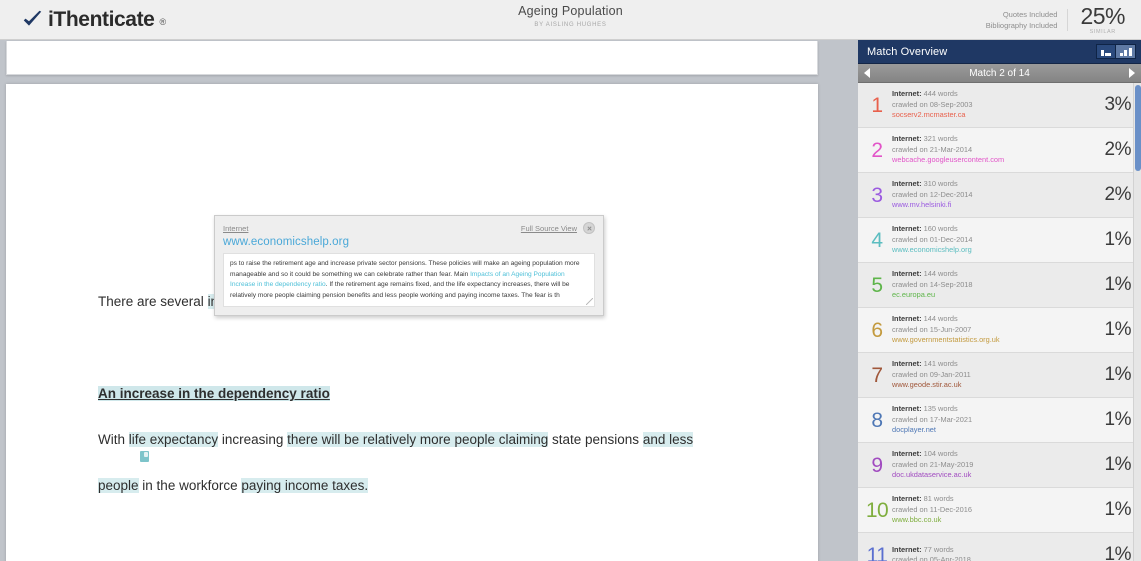 Image resolution: width=1141 pixels, height=561 pixels. Describe the element at coordinates (305, 485) in the screenshot. I see `p2-i-highlight: paying income taxes.` at that location.